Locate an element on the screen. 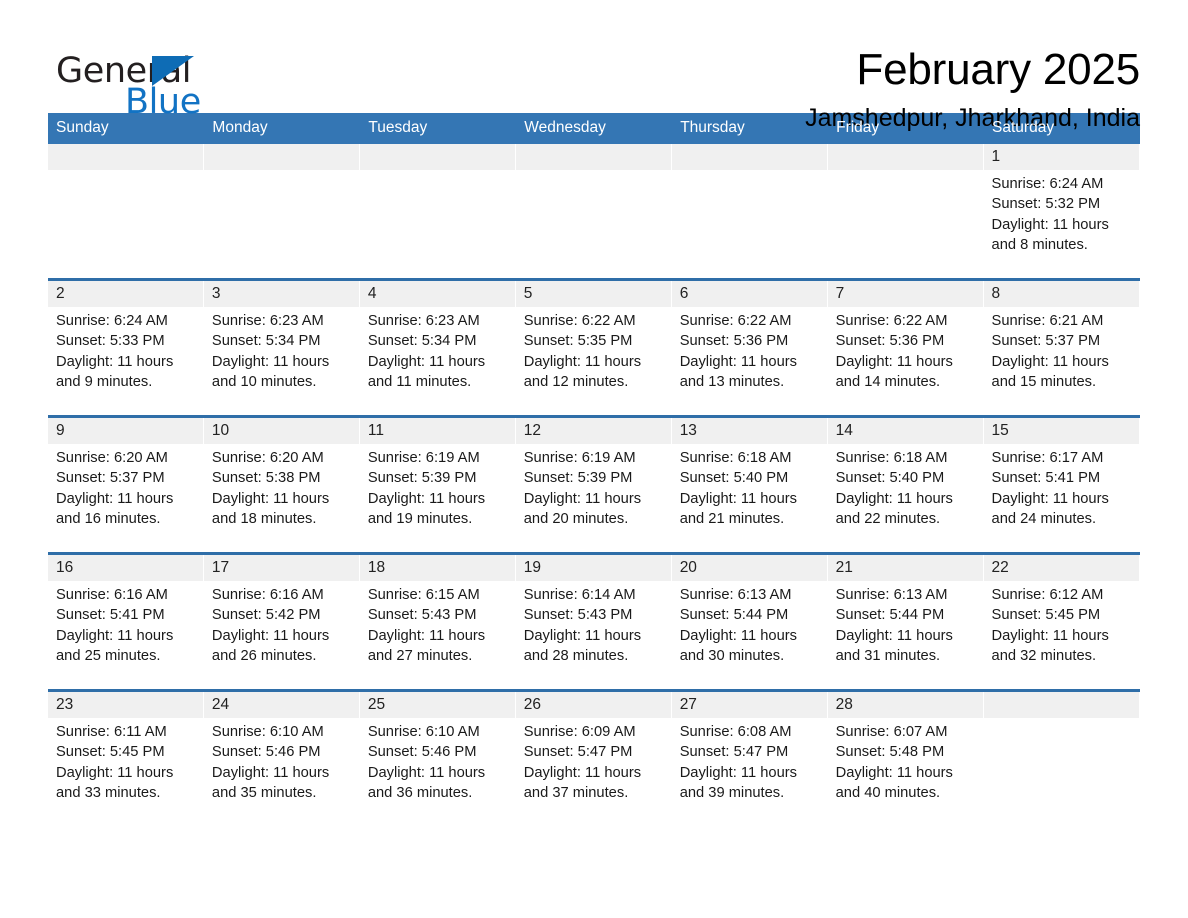 The height and width of the screenshot is (918, 1188). daylight-duration-line2: and 19 minutes. is located at coordinates (420, 518).